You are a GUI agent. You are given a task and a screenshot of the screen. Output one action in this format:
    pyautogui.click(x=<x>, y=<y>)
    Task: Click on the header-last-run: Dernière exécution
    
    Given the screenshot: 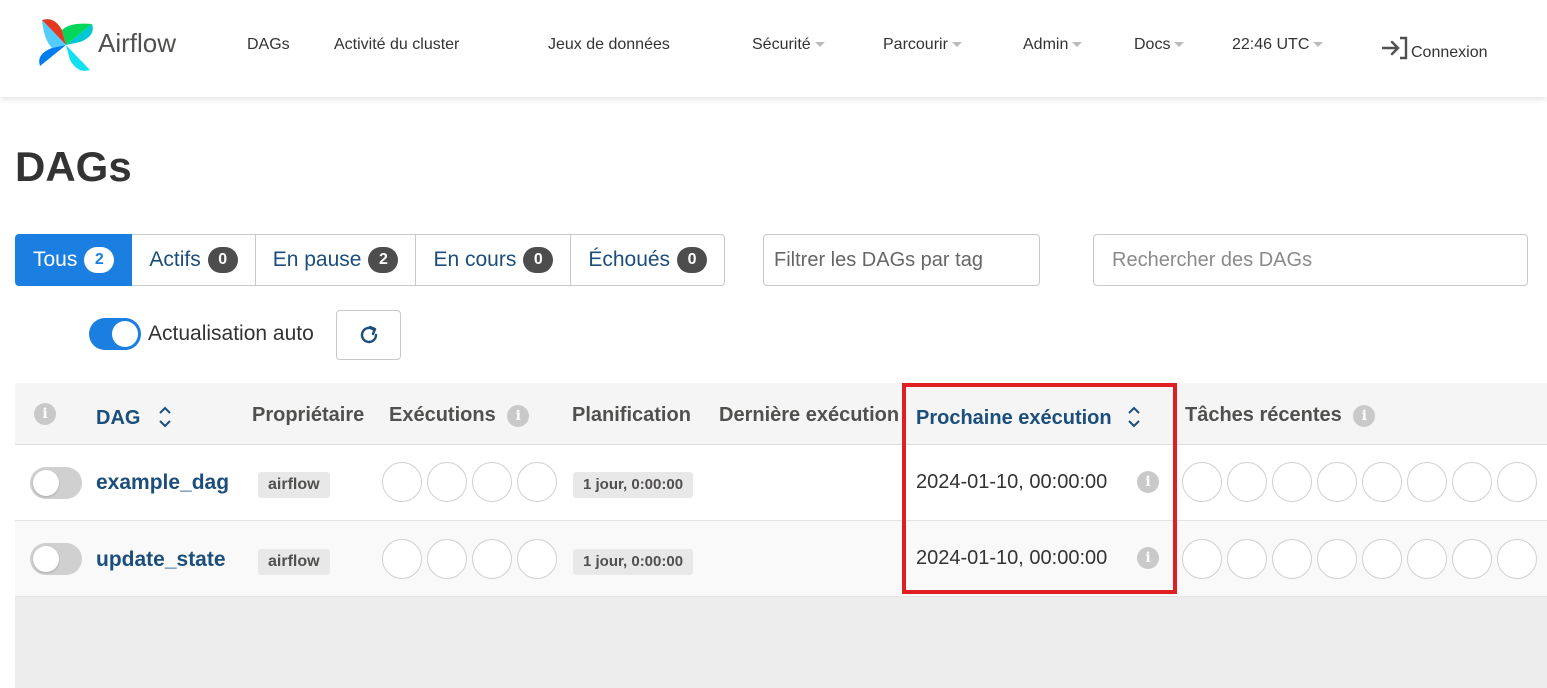 What is the action you would take?
    pyautogui.click(x=809, y=415)
    